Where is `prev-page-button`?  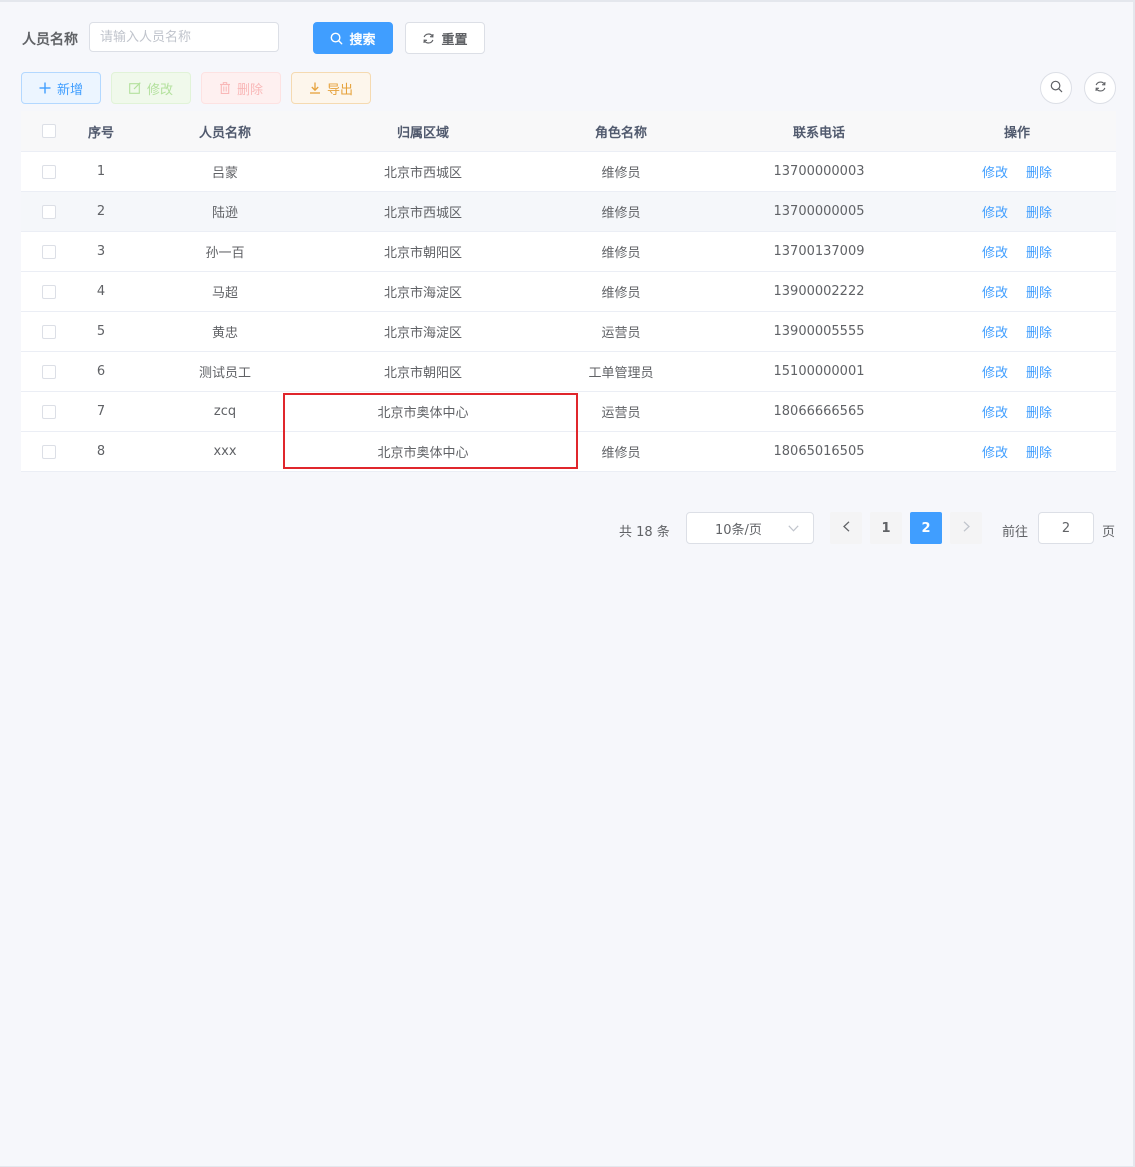 prev-page-button is located at coordinates (846, 528).